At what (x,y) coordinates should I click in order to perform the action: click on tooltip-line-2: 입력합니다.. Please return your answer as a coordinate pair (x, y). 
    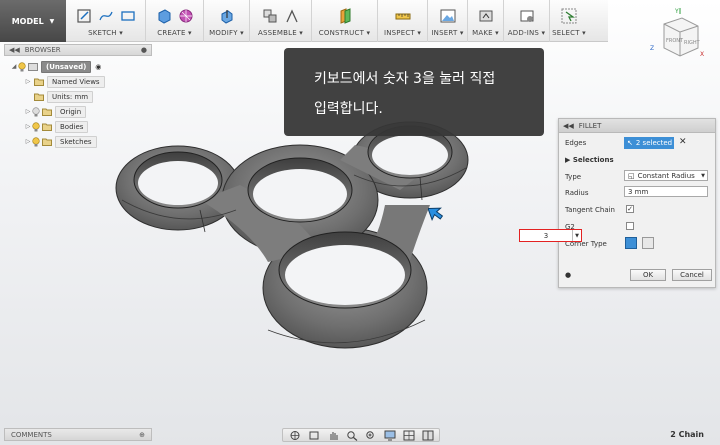
    Looking at the image, I should click on (348, 109).